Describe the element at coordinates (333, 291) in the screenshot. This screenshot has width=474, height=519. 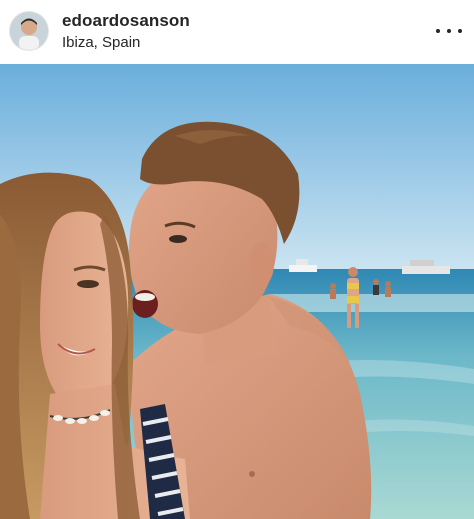
I see `background-swimmer` at that location.